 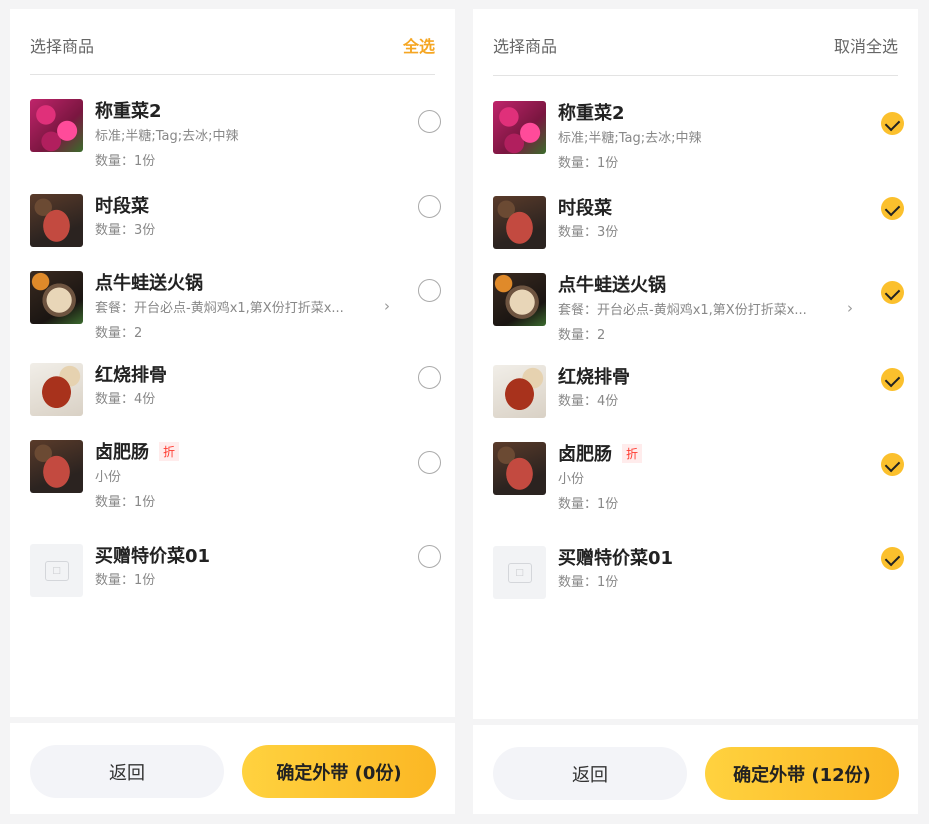 I want to click on panel-footer: 返回 确定外带 (0份), so click(x=232, y=765).